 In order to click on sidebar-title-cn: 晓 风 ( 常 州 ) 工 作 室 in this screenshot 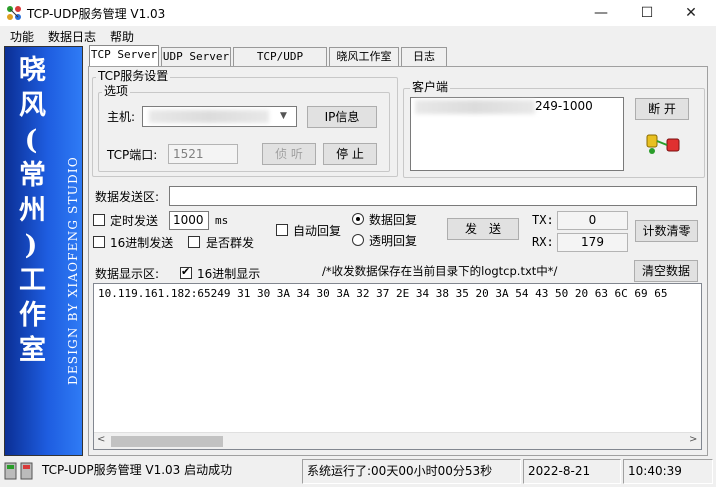, I will do `click(32, 210)`.